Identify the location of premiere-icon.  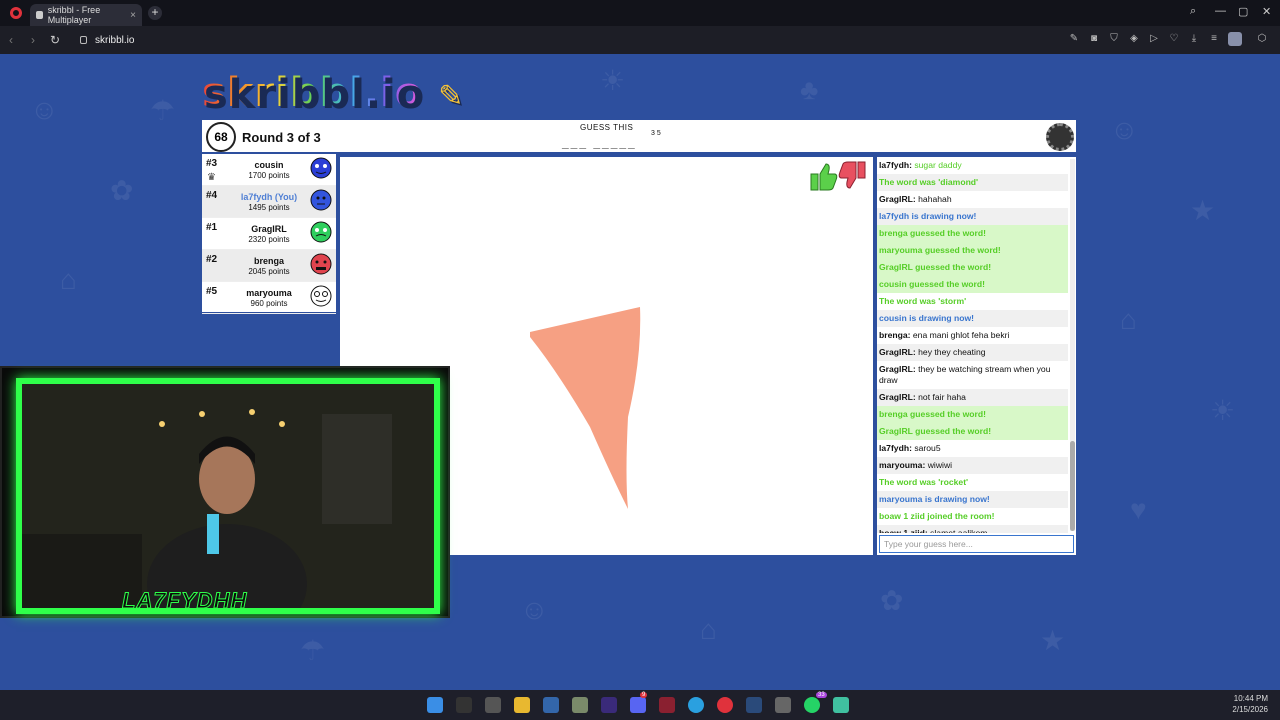
(609, 705).